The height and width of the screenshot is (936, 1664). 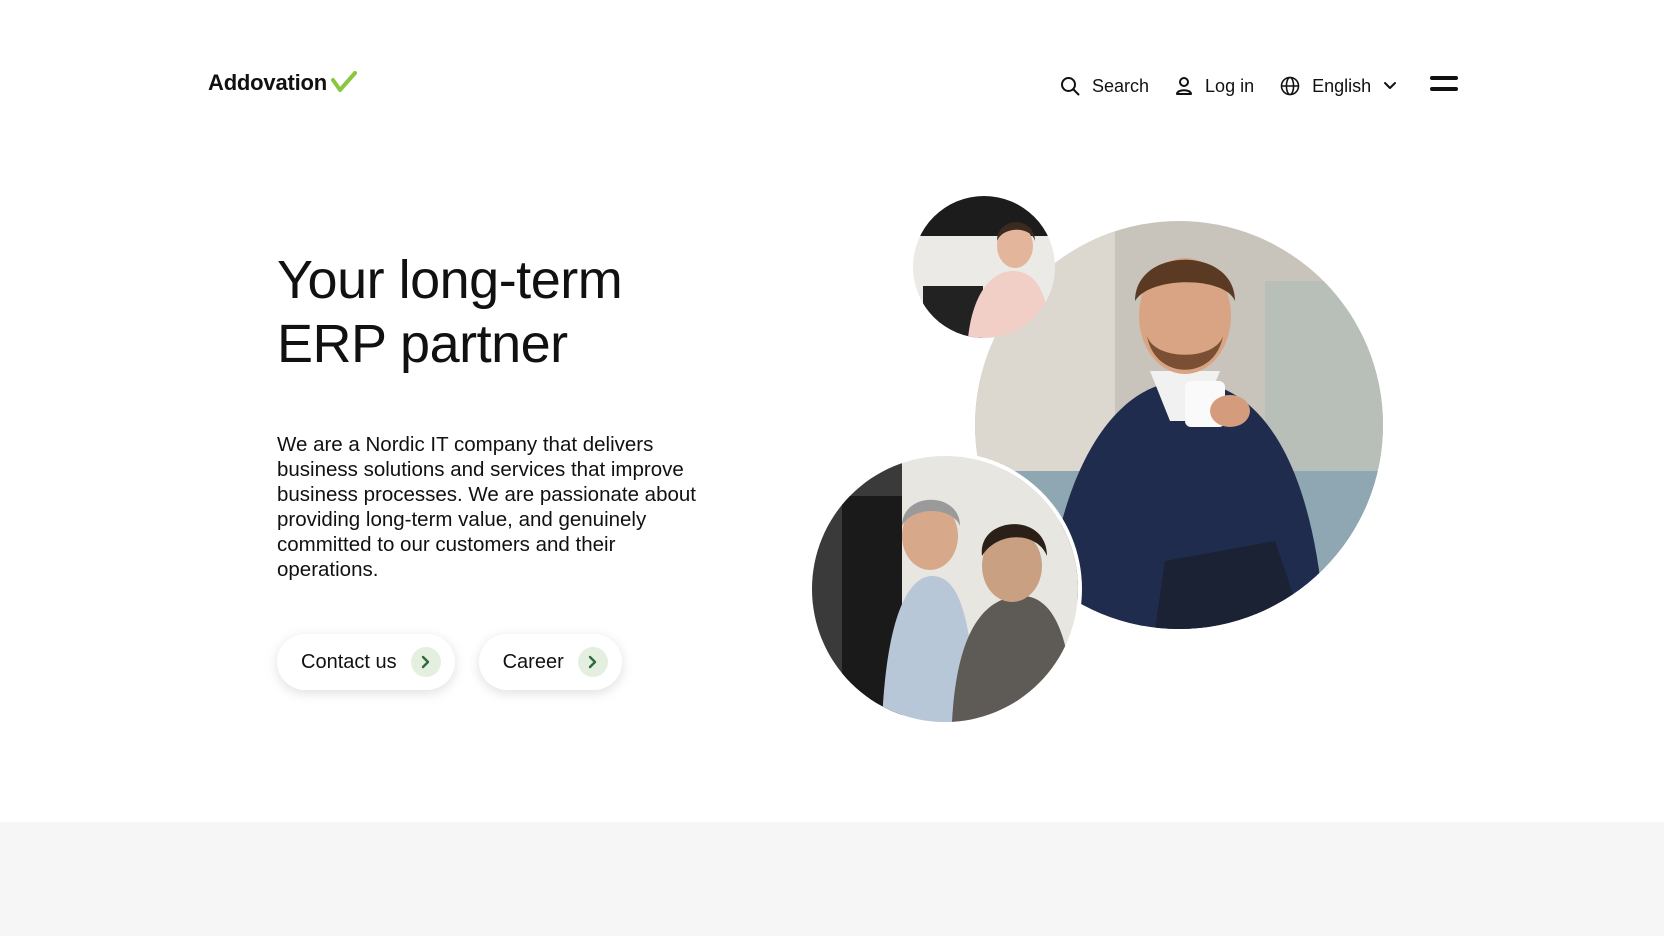 What do you see at coordinates (450, 280) in the screenshot?
I see `title-line-1: Your long-term` at bounding box center [450, 280].